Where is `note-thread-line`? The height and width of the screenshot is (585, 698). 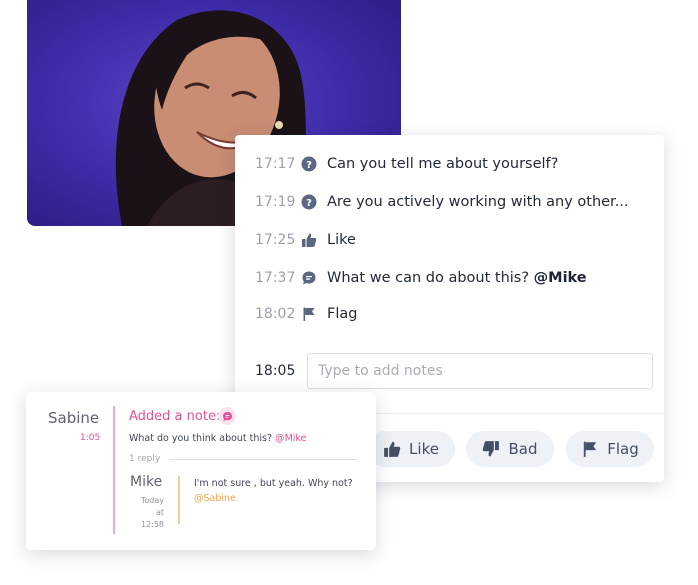 note-thread-line is located at coordinates (114, 470).